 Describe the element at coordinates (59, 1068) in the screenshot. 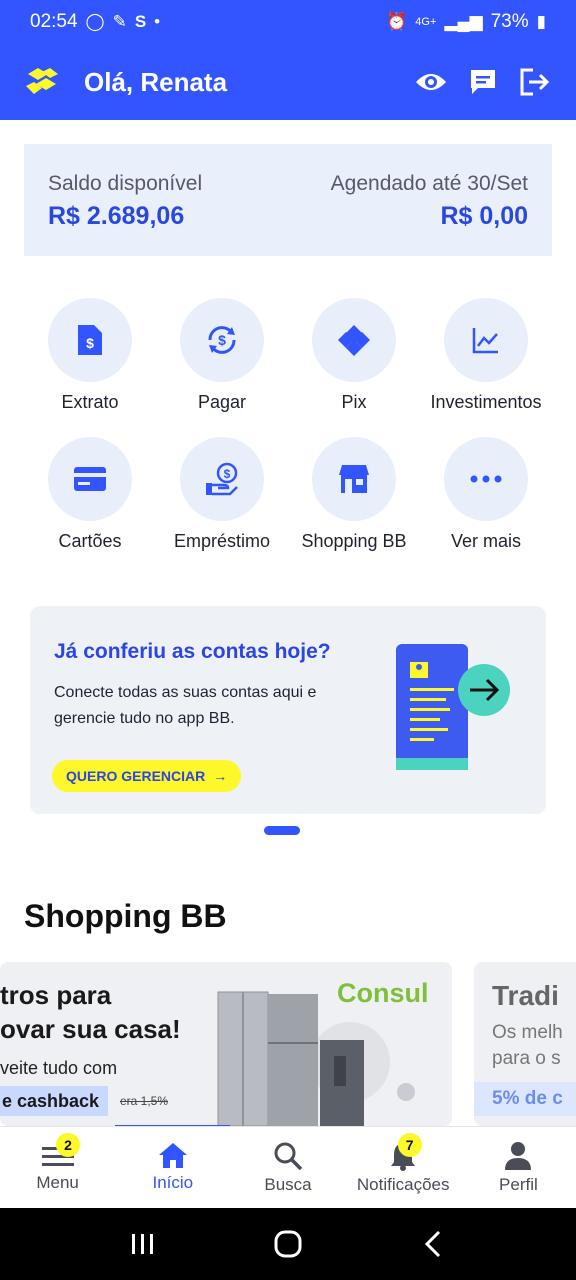

I see `card-subtext: veite tudo com` at that location.